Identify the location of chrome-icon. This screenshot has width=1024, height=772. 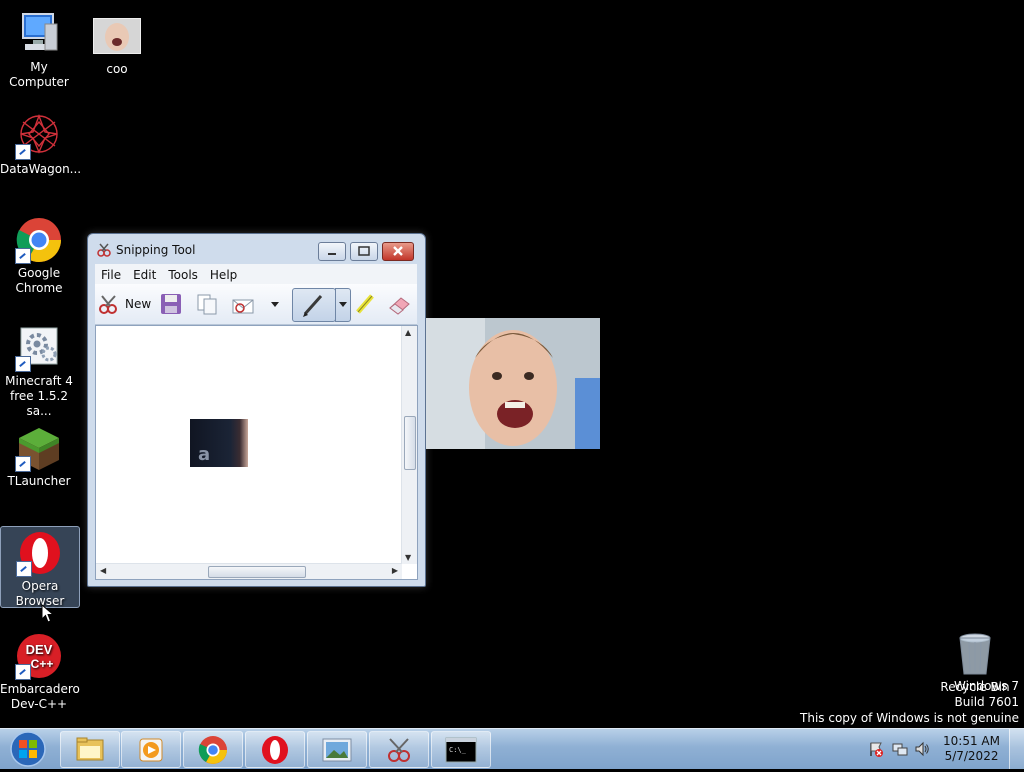
(39, 240).